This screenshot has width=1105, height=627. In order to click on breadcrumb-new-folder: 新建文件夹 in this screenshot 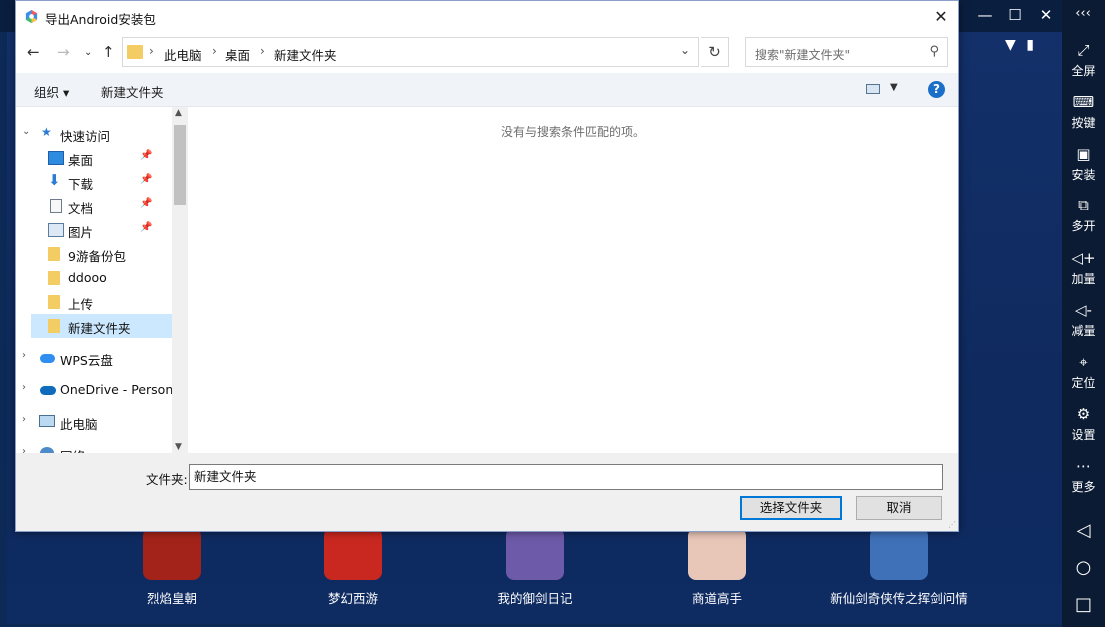, I will do `click(305, 54)`.